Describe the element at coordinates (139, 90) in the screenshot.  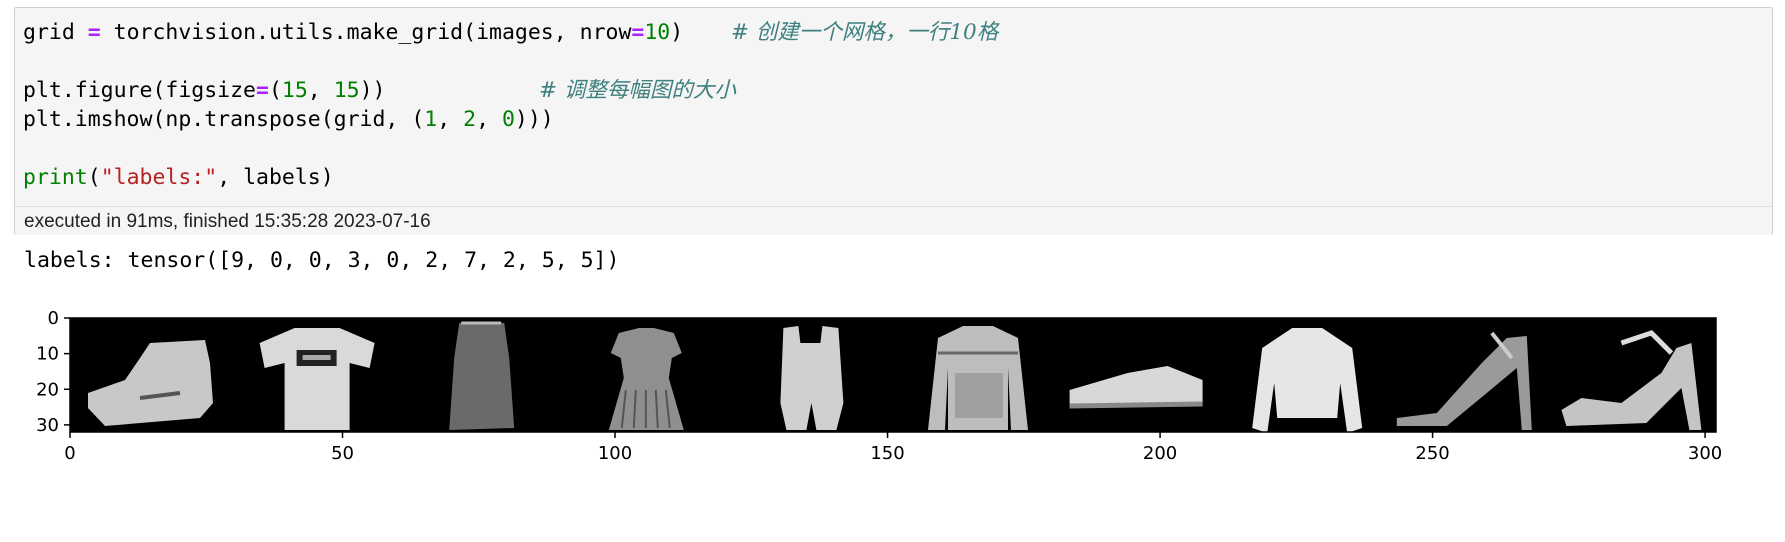
I see `code-token: plt.figure(figsize` at that location.